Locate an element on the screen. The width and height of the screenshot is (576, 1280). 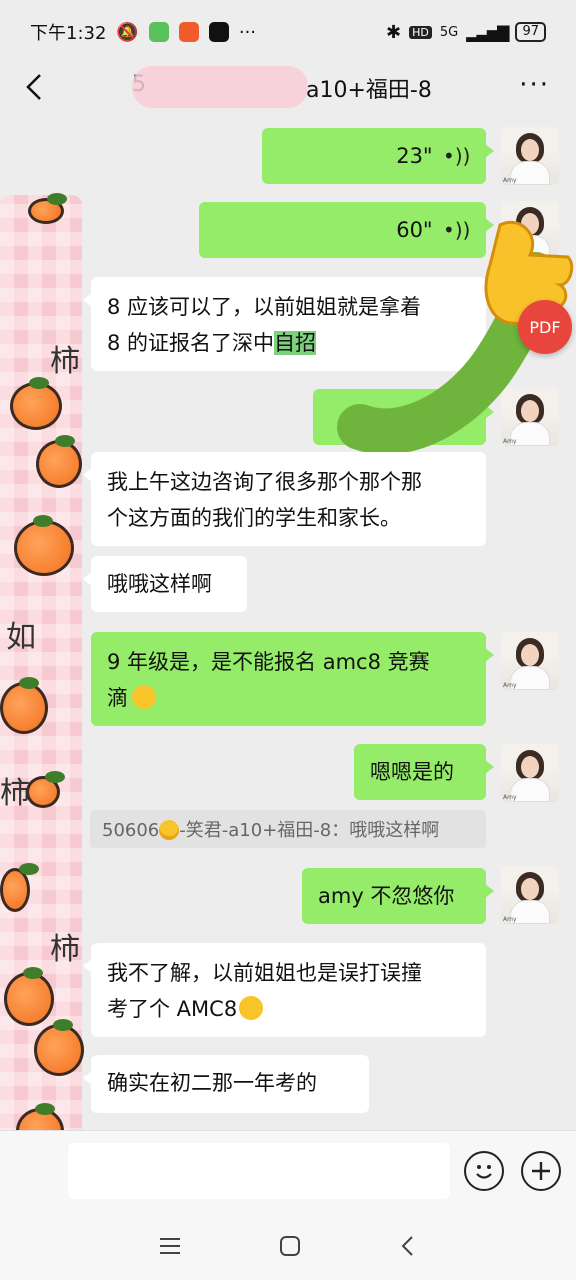
nav-back-icon is located at coordinates (408, 1246).